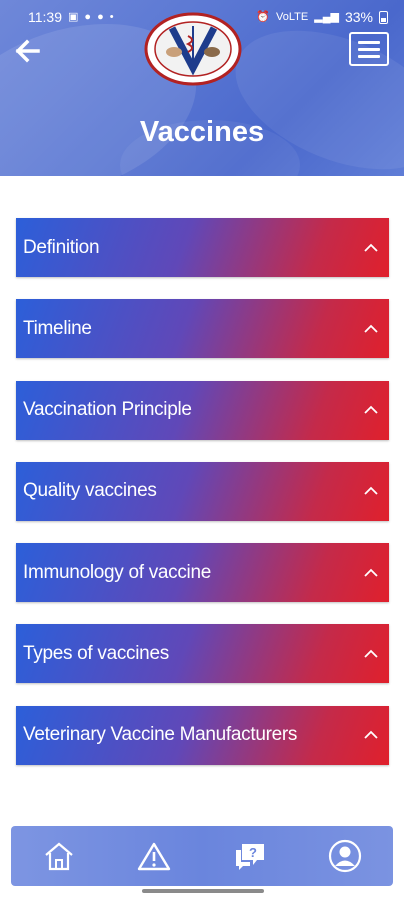 This screenshot has height=900, width=404. I want to click on accordion-item-label: Vaccination Principle, so click(107, 410).